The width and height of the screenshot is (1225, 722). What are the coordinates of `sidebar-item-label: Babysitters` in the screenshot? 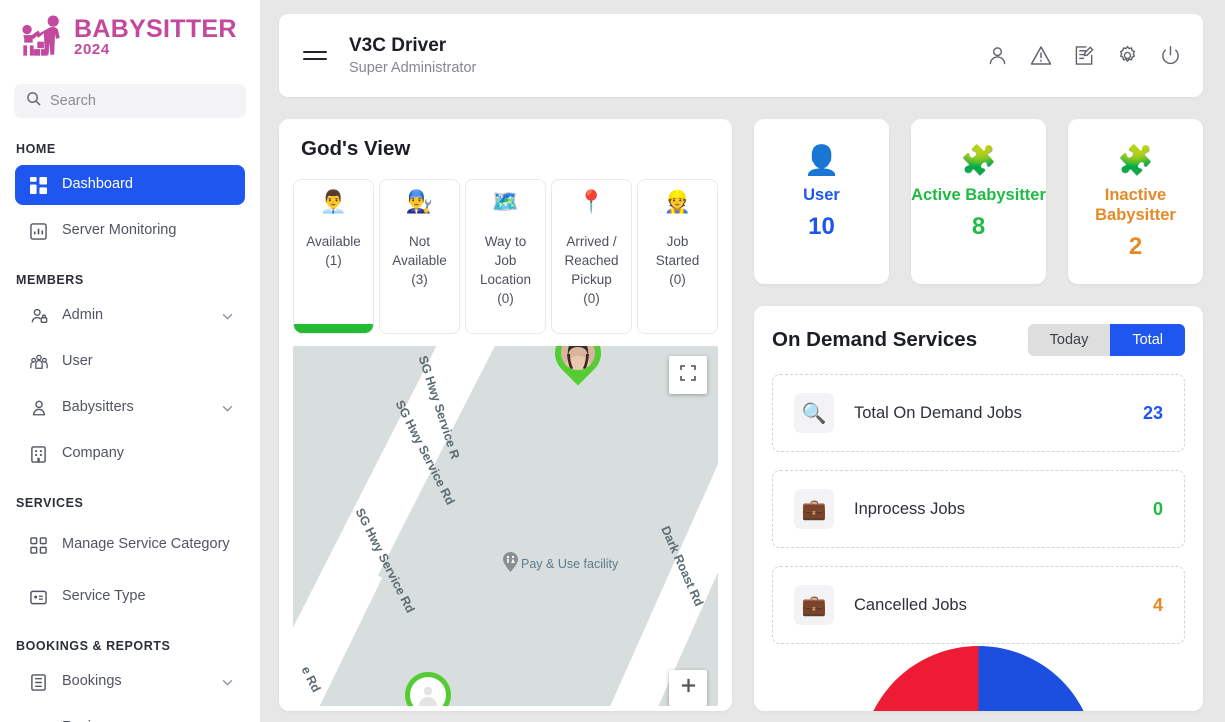 It's located at (98, 407).